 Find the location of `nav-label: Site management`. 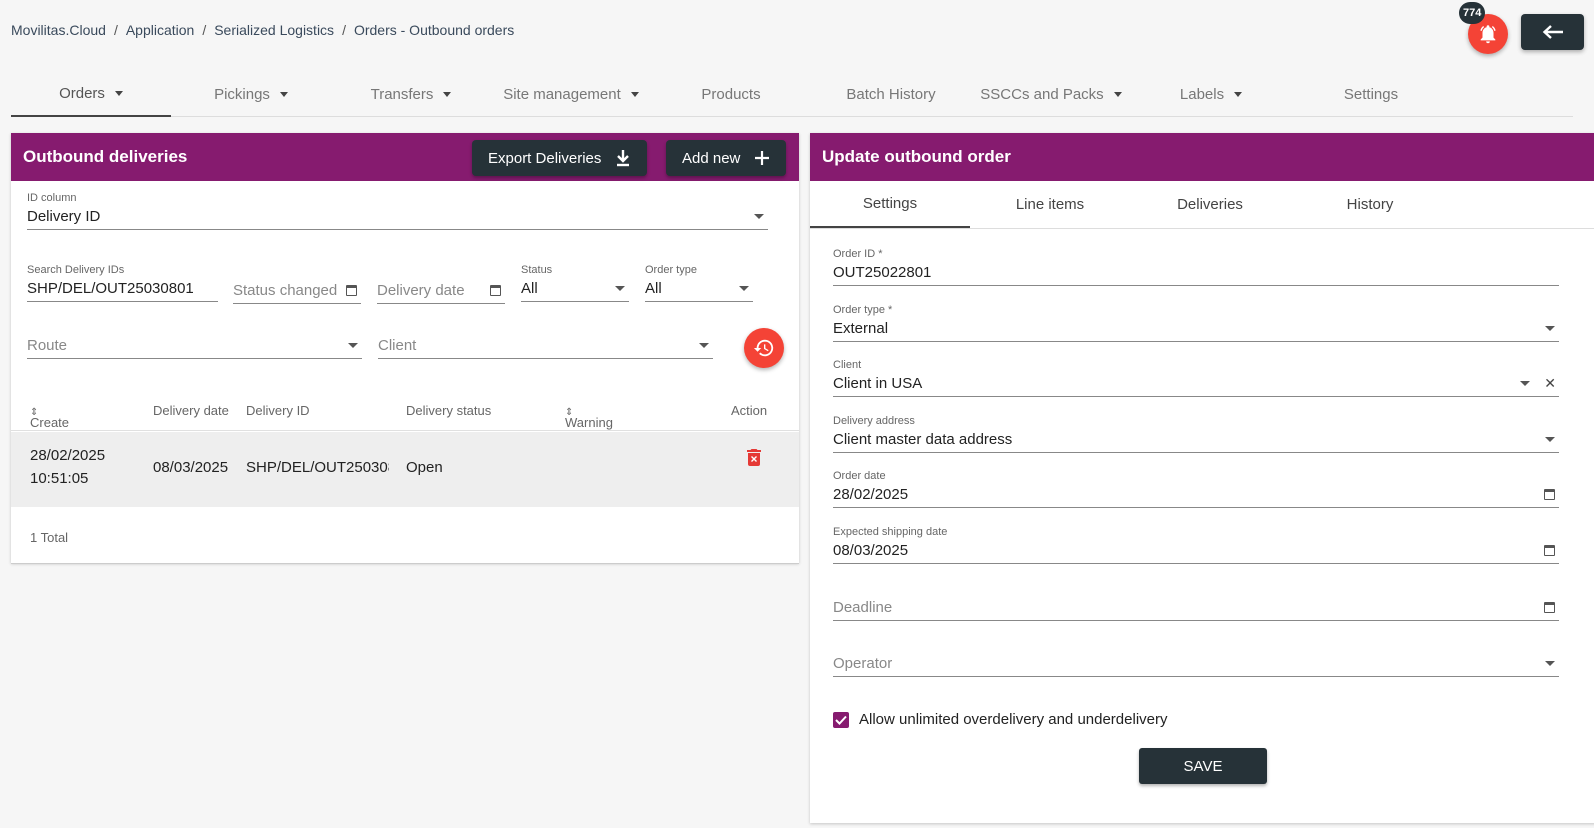

nav-label: Site management is located at coordinates (562, 94).